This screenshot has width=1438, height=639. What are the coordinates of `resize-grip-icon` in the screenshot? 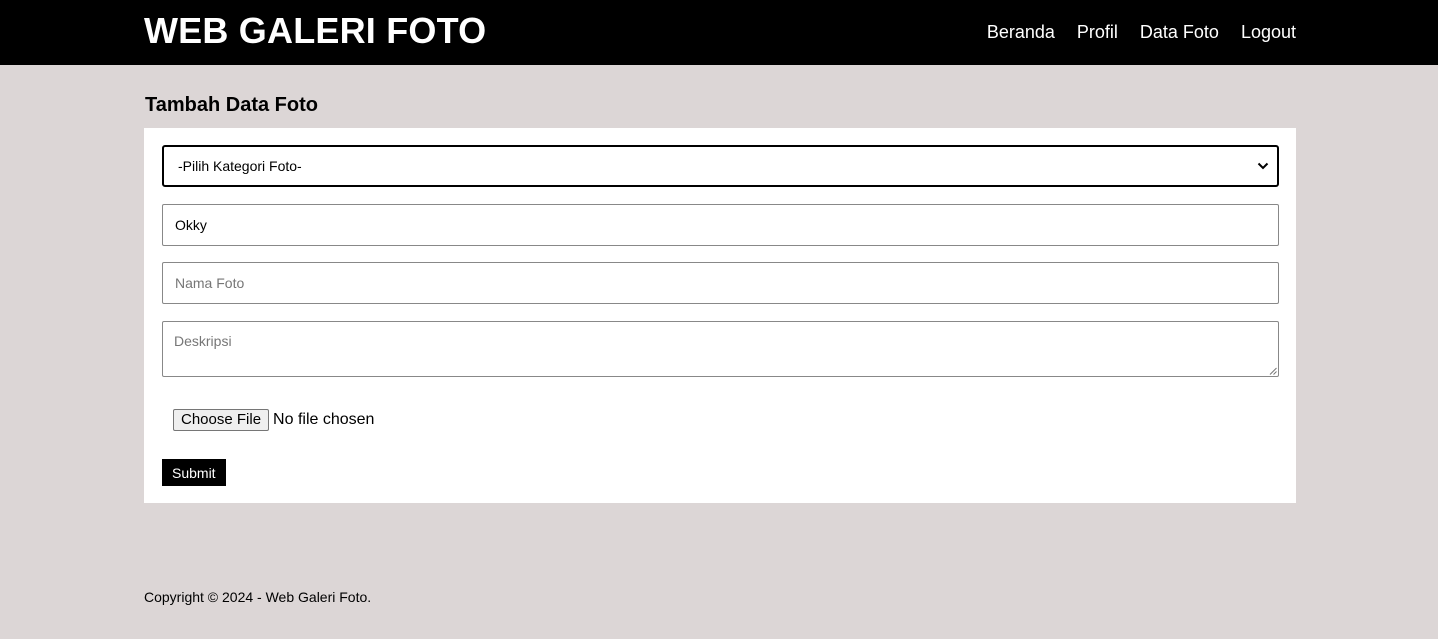 It's located at (1273, 371).